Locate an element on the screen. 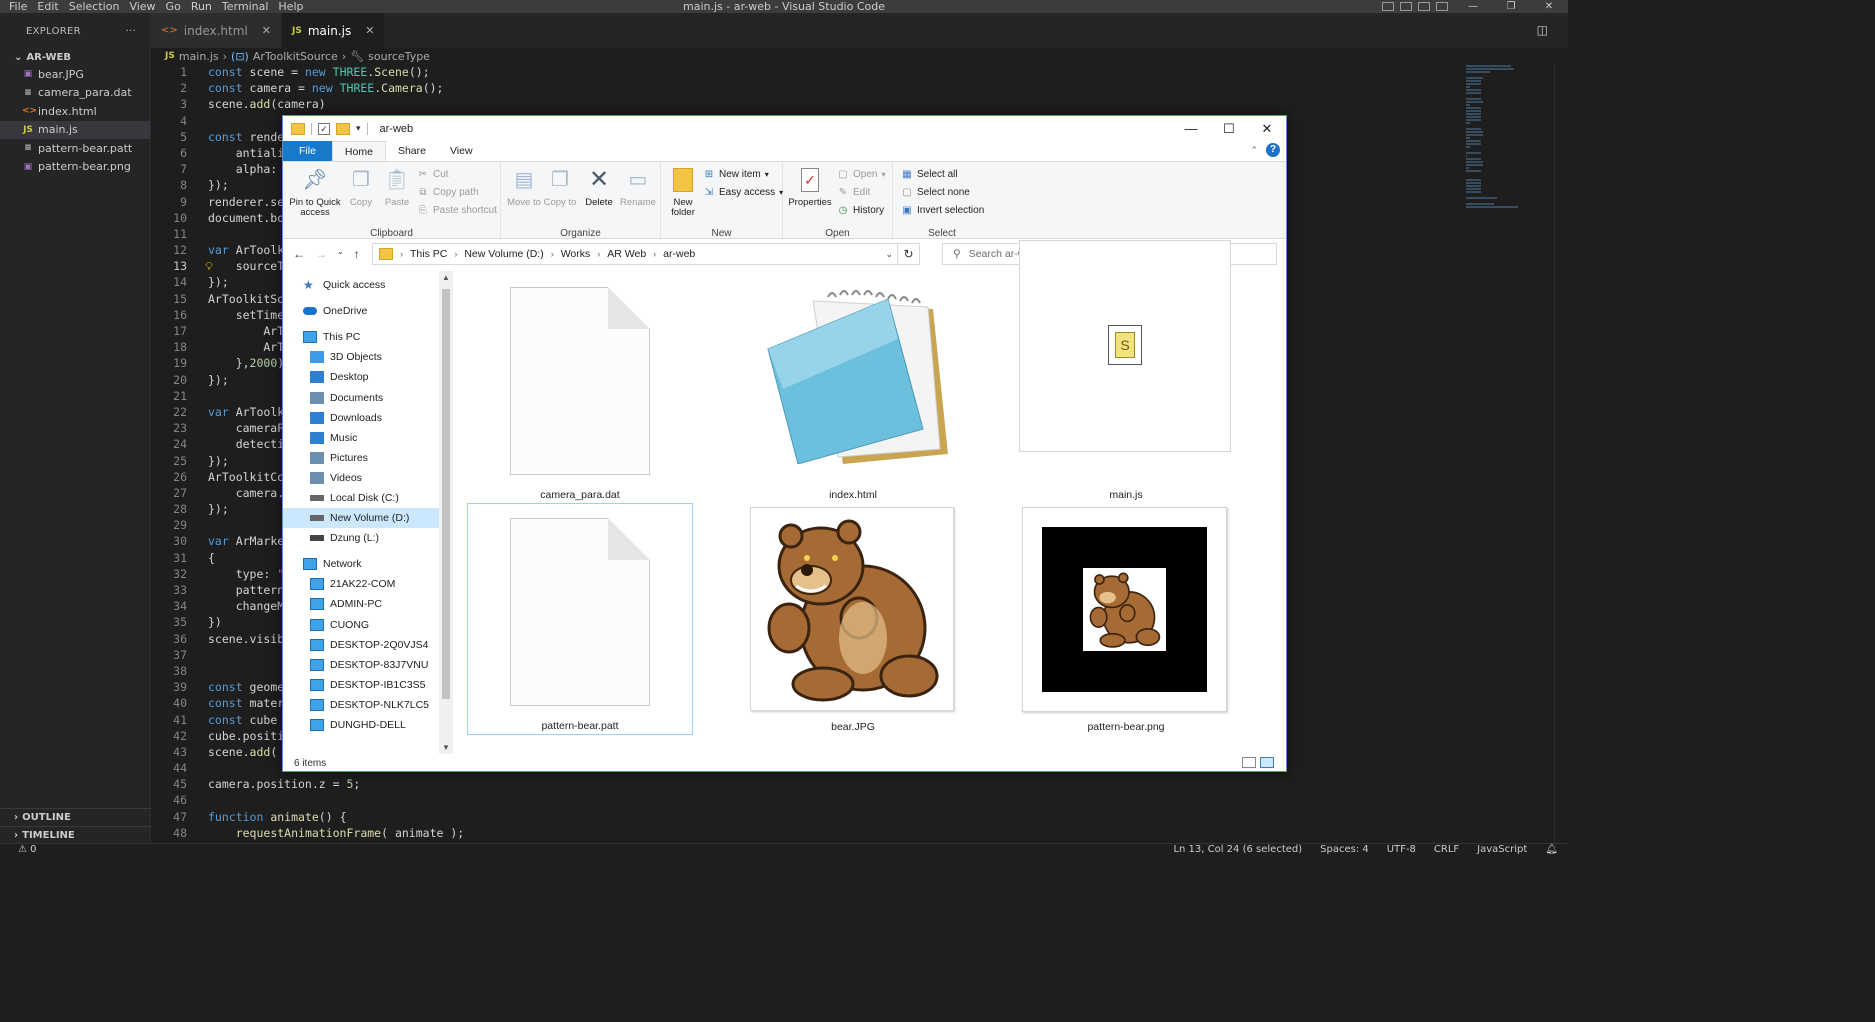 The width and height of the screenshot is (1875, 1022). file-main-js: S main.js is located at coordinates (1126, 371).